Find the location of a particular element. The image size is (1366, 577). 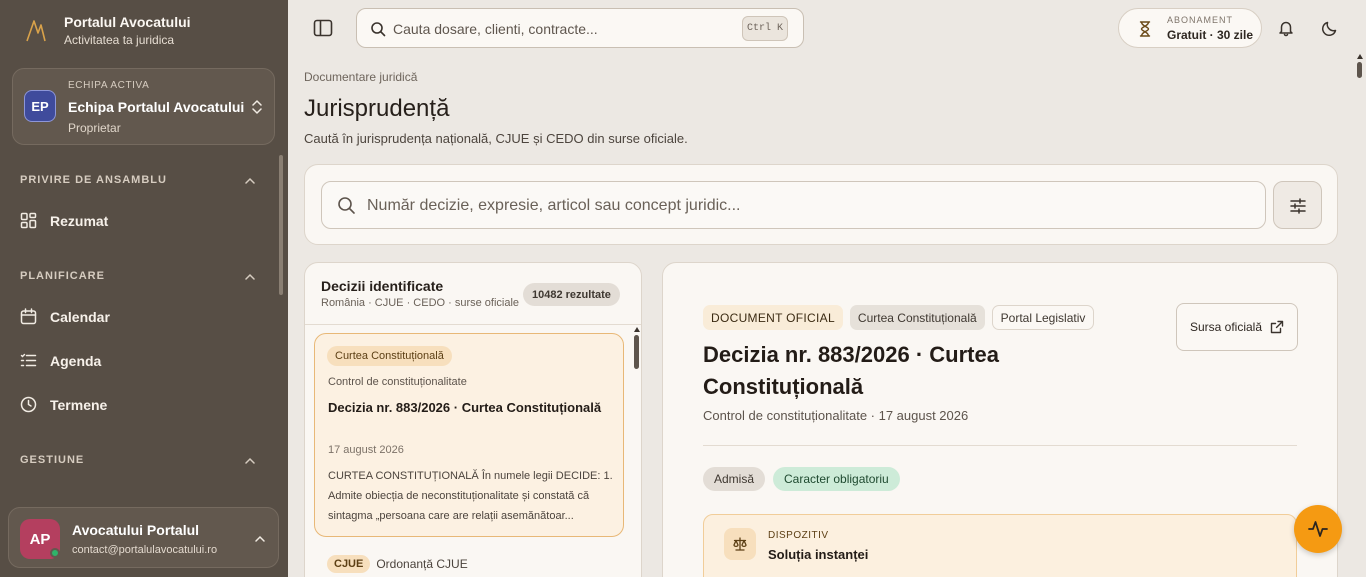

bell-icon is located at coordinates (1286, 28).